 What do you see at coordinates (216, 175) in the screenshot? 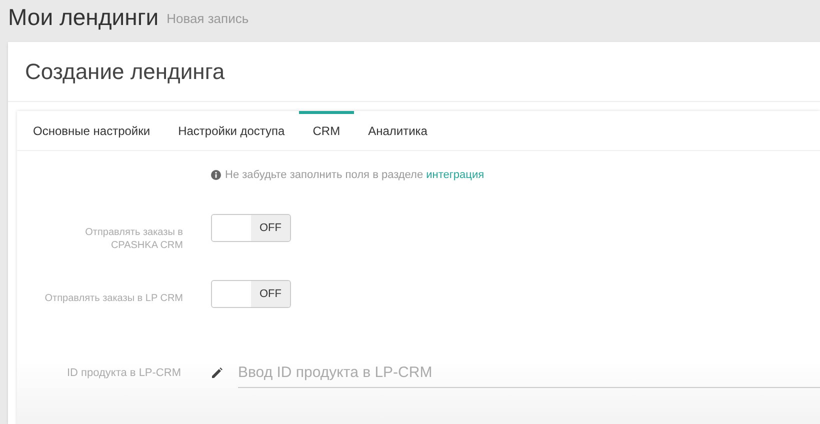
I see `info-icon` at bounding box center [216, 175].